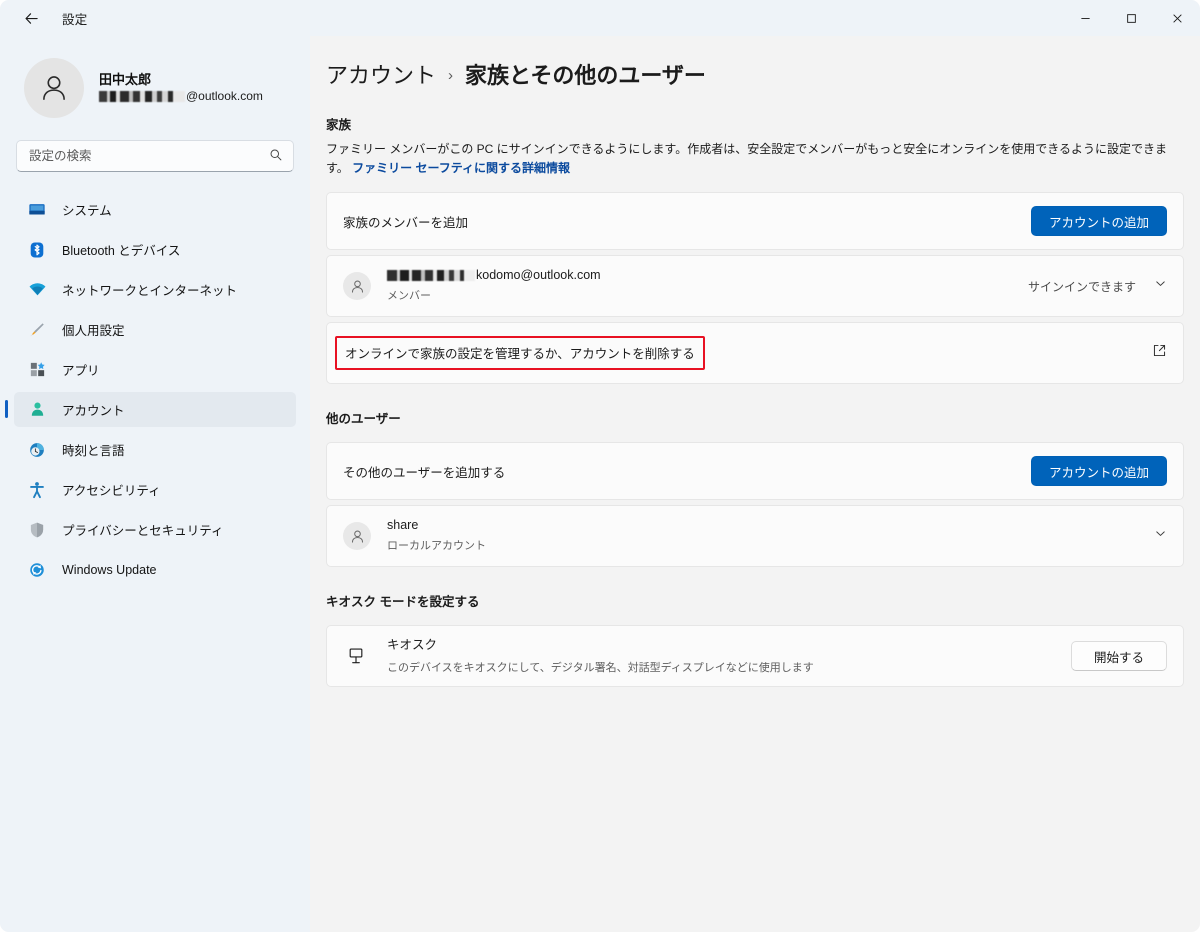 This screenshot has height=932, width=1200. What do you see at coordinates (494, 286) in the screenshot?
I see `family-member-text: kodomo@outlook.com メンバー` at bounding box center [494, 286].